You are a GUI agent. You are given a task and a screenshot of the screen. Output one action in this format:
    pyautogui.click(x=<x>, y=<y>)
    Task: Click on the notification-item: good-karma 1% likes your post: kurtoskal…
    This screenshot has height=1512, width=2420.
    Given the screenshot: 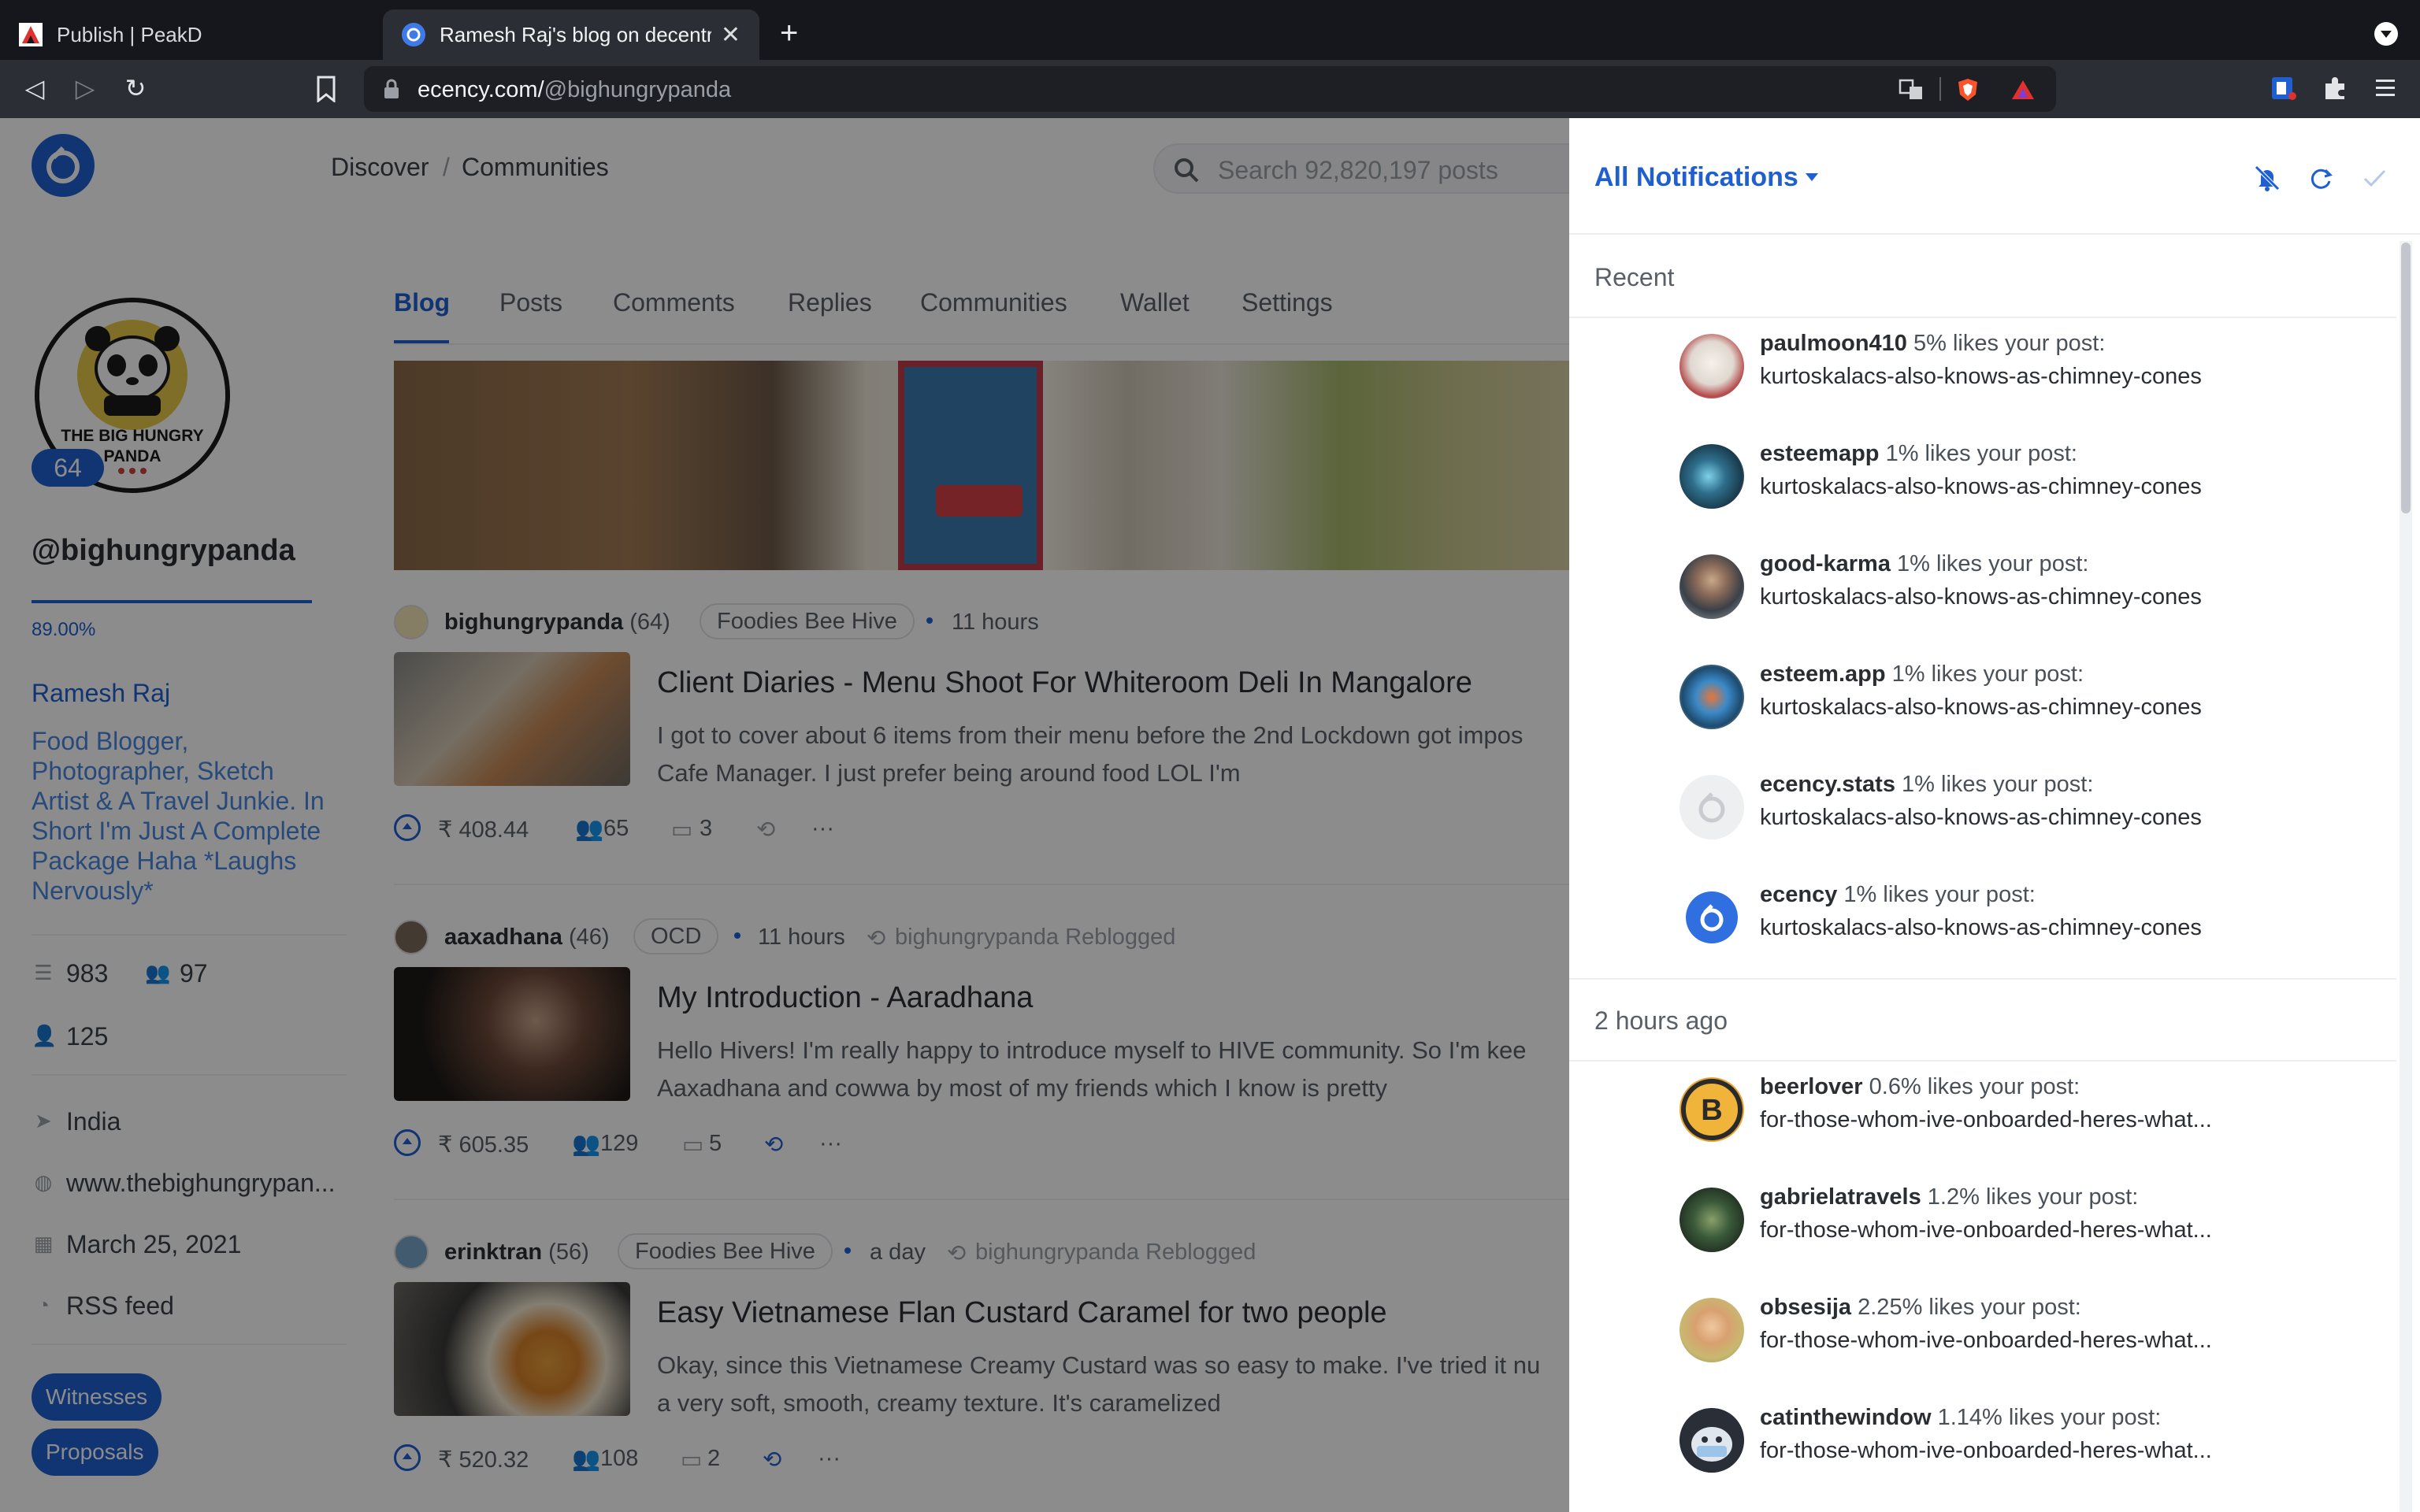 What is the action you would take?
    pyautogui.click(x=1982, y=595)
    